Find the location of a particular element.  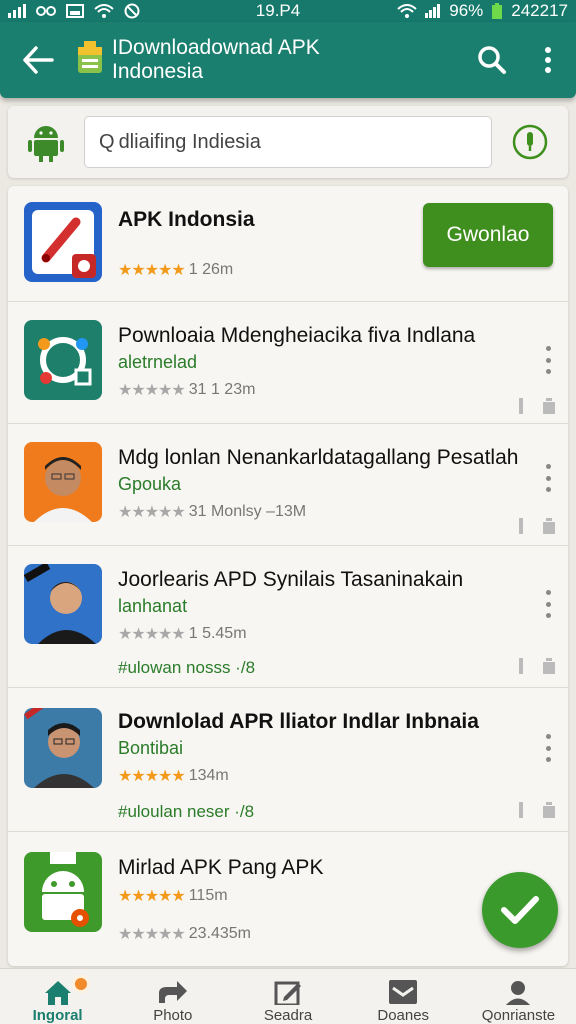

search-icon is located at coordinates (492, 60).